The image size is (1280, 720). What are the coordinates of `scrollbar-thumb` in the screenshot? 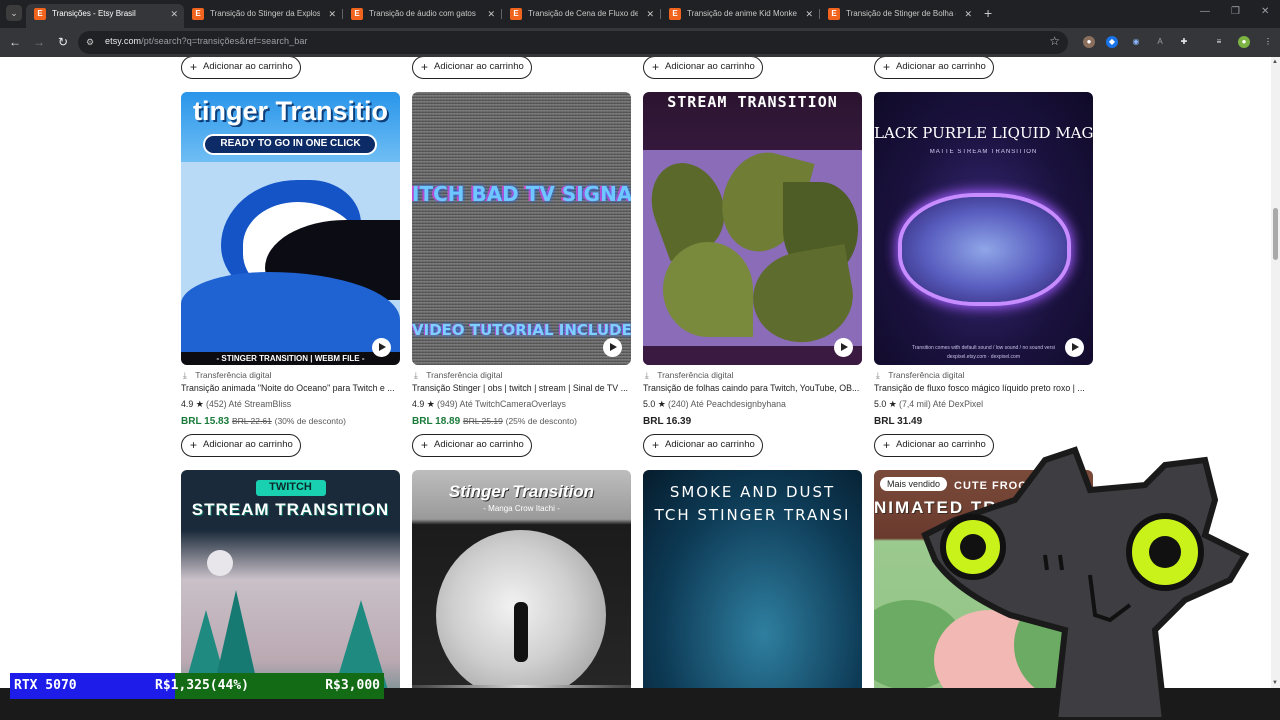 It's located at (1275, 234).